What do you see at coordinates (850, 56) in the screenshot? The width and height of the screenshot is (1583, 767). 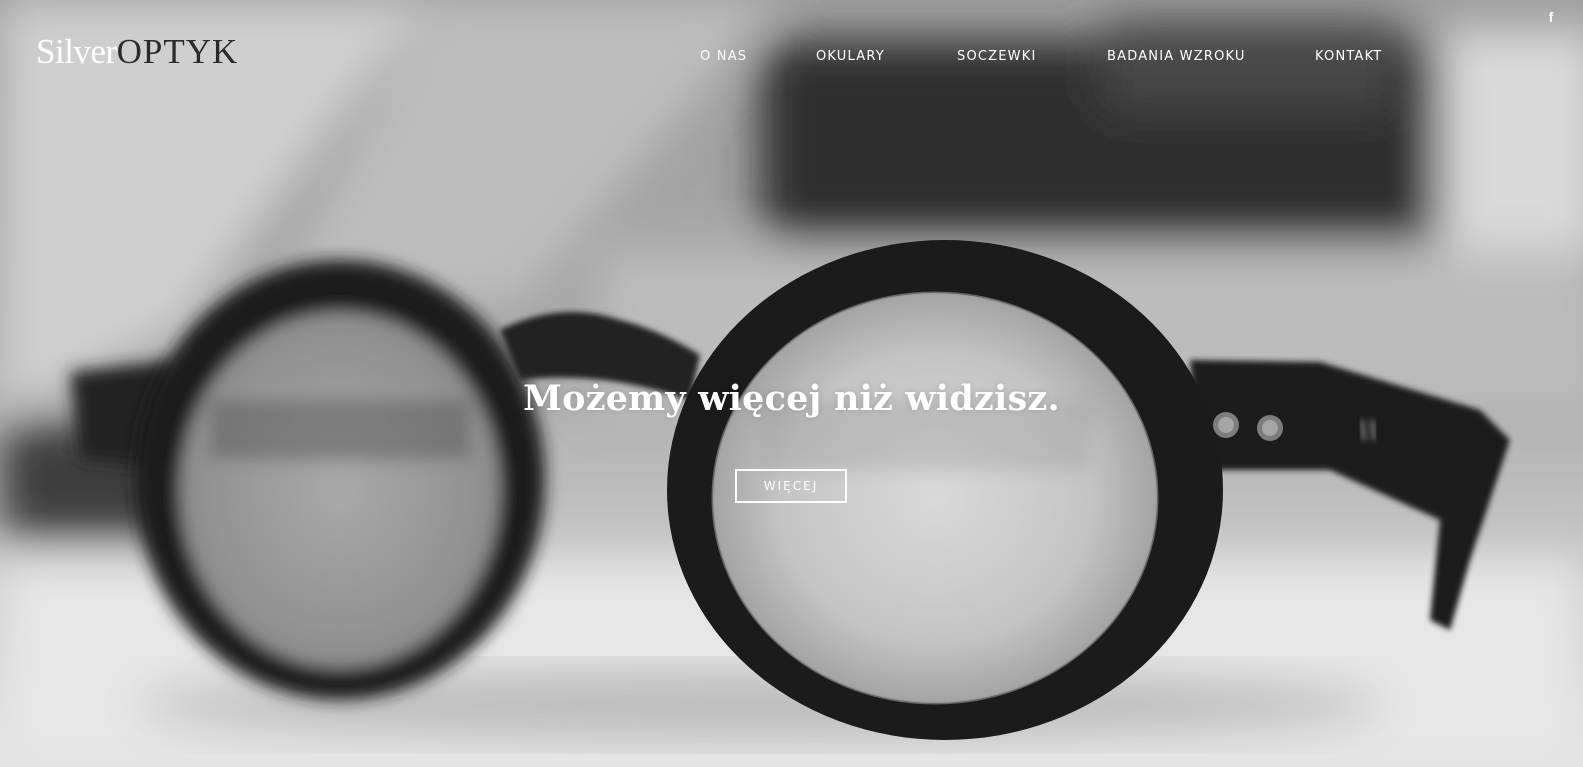 I see `nav-item-okulary: OKULARY` at bounding box center [850, 56].